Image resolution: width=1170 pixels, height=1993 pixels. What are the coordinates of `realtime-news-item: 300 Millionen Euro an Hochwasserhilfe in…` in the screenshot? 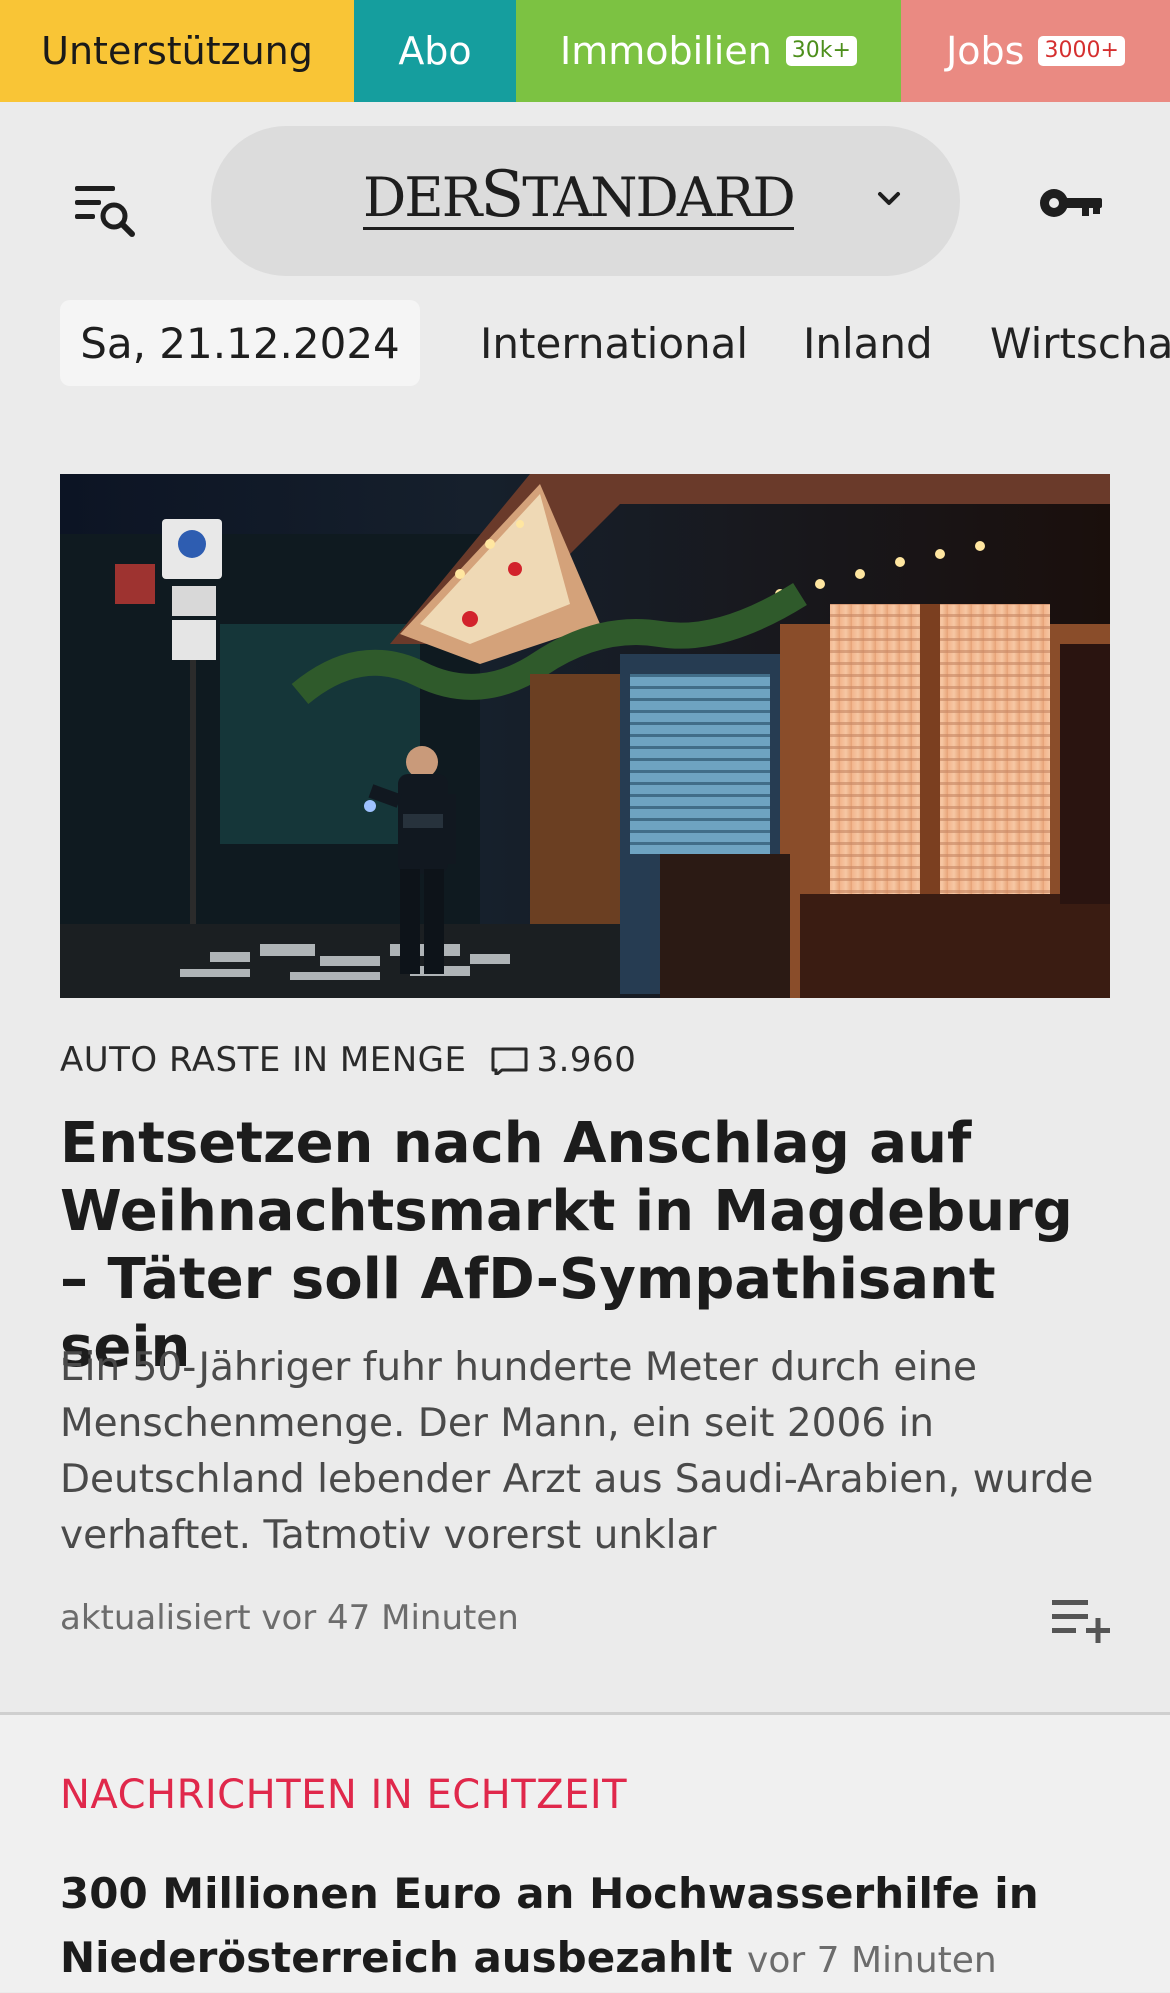 It's located at (590, 1927).